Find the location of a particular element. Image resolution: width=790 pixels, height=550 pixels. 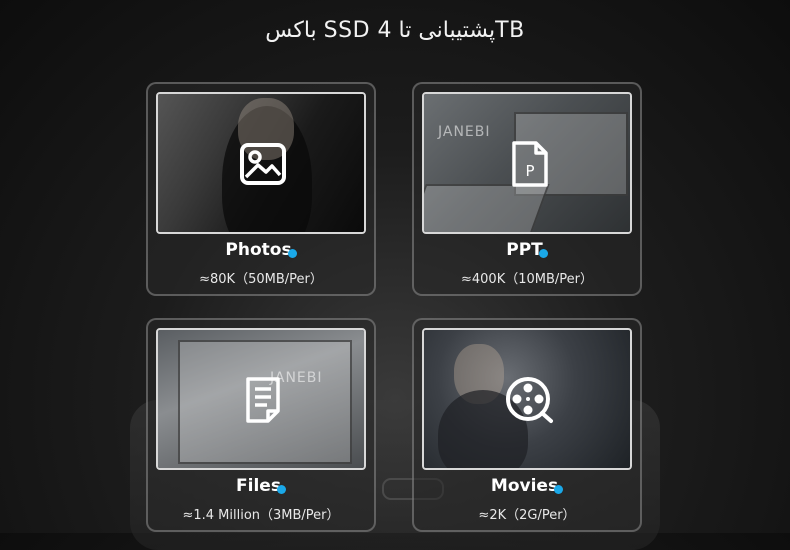

card-label: Movies is located at coordinates (527, 486).